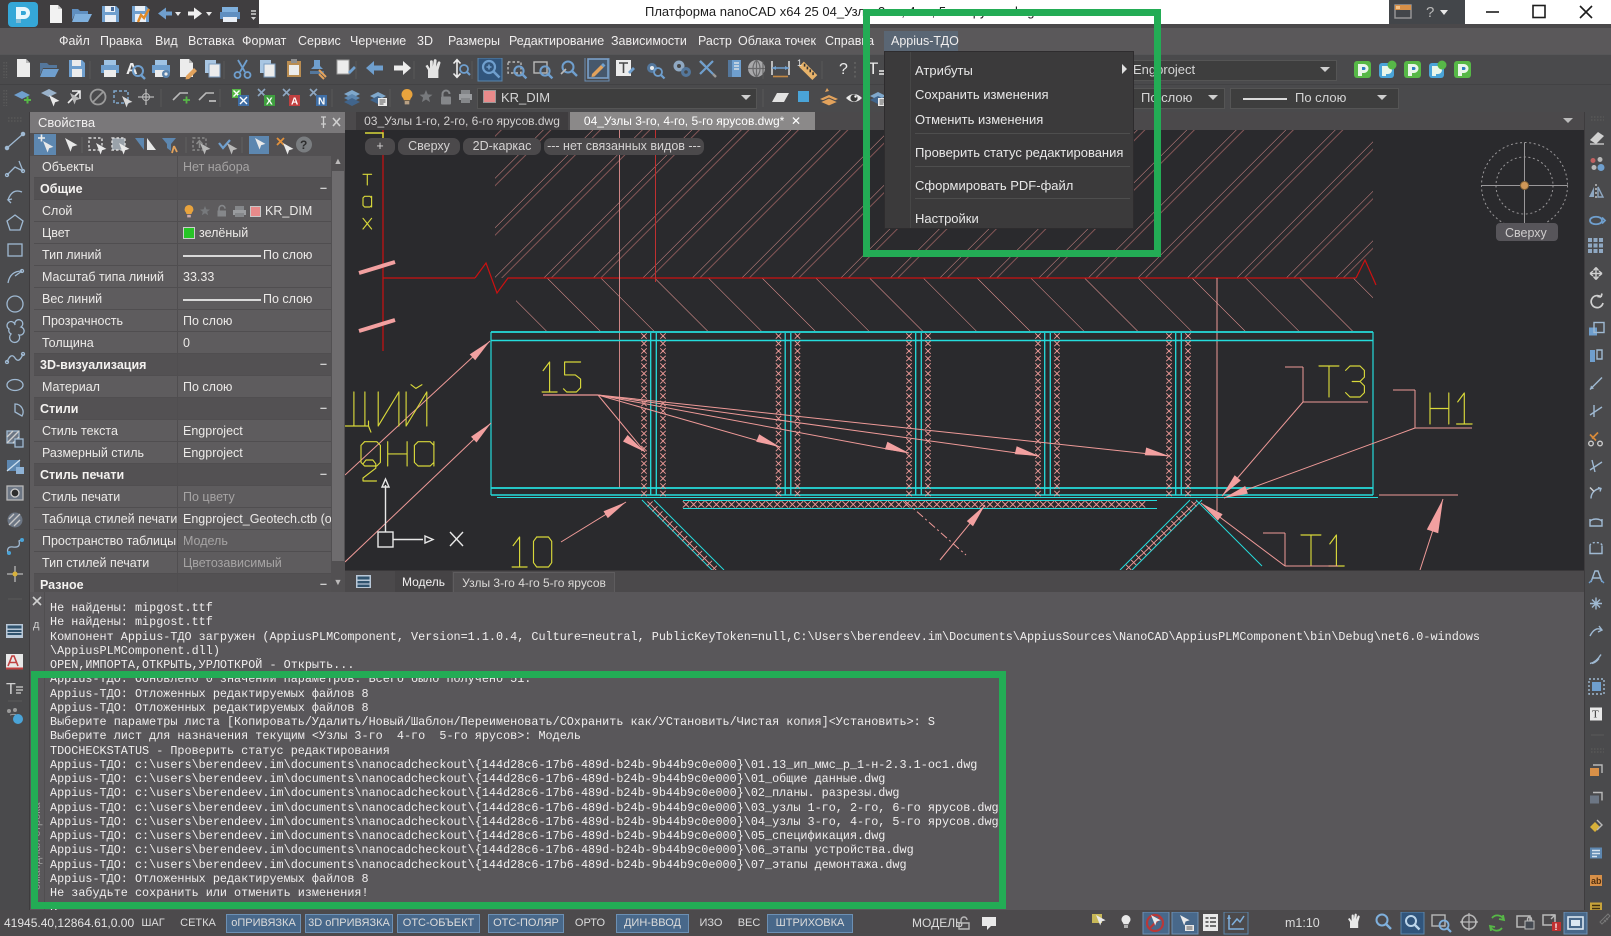 The width and height of the screenshot is (1611, 936). I want to click on svg-text: N, so click(321, 102).